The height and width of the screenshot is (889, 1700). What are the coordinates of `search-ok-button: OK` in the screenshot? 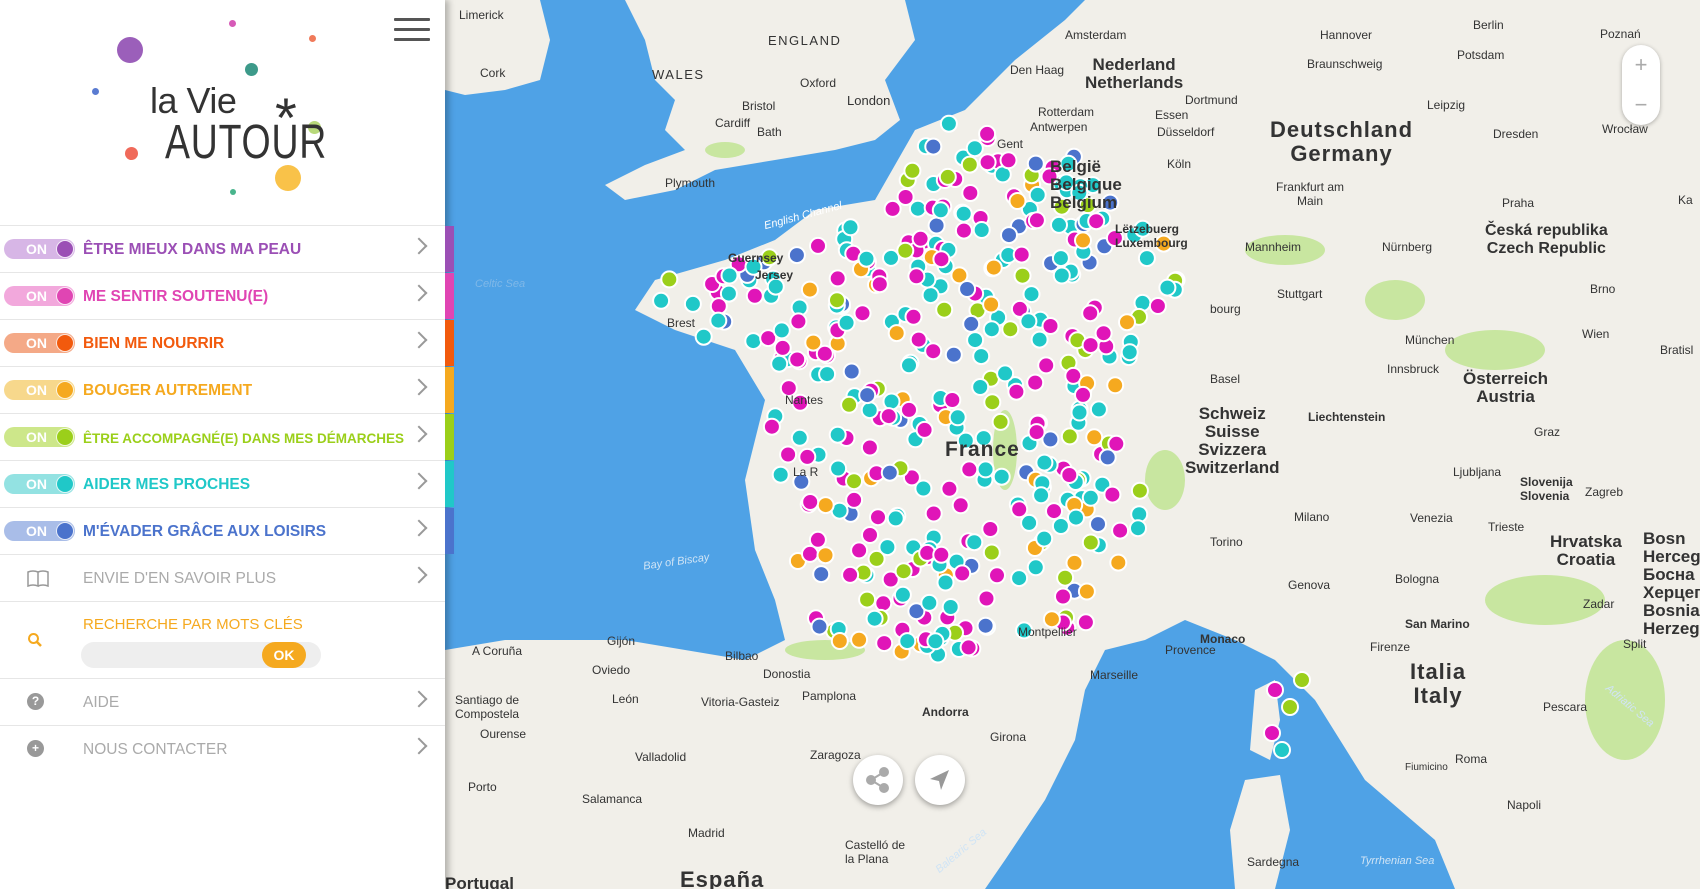 It's located at (284, 655).